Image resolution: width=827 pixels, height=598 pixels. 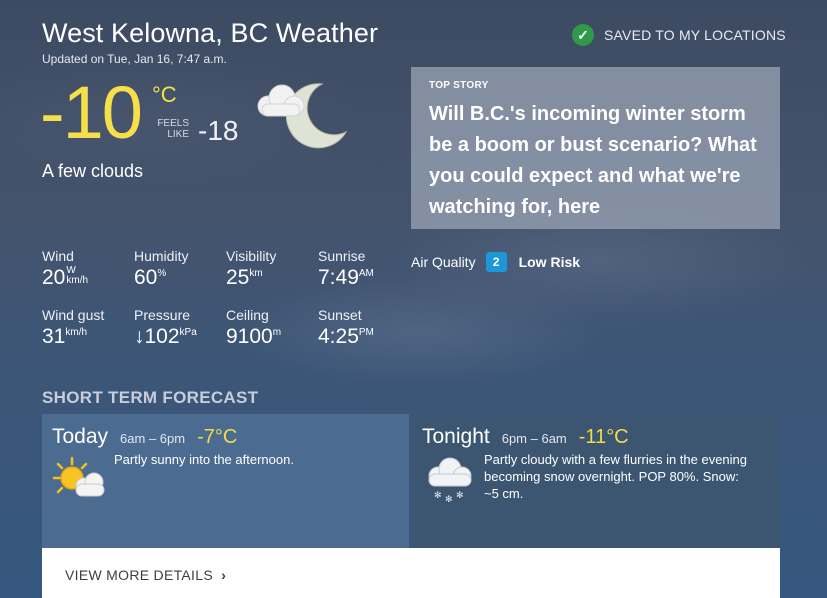 I want to click on metric-sunrise: Sunrise 7:49AM, so click(x=346, y=269).